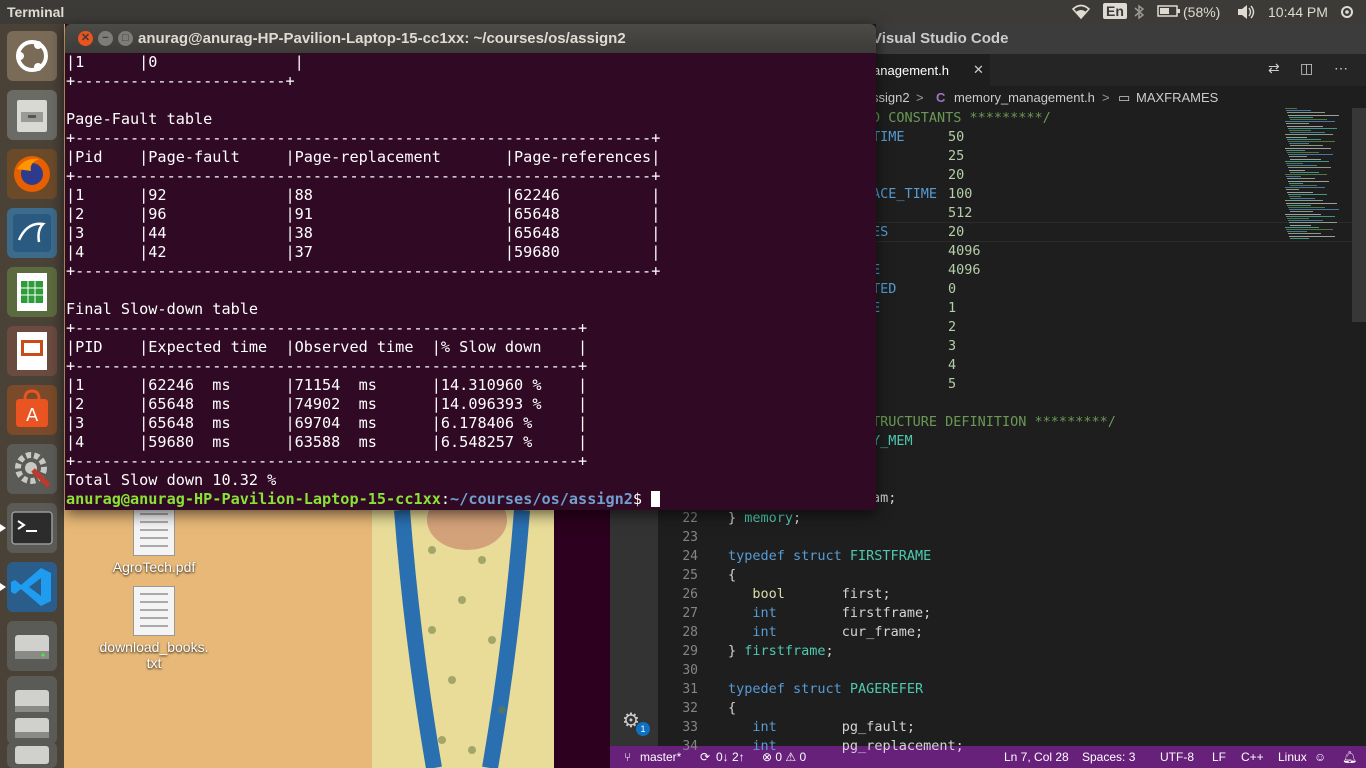 The width and height of the screenshot is (1366, 768). Describe the element at coordinates (32, 115) in the screenshot. I see `files-icon` at that location.